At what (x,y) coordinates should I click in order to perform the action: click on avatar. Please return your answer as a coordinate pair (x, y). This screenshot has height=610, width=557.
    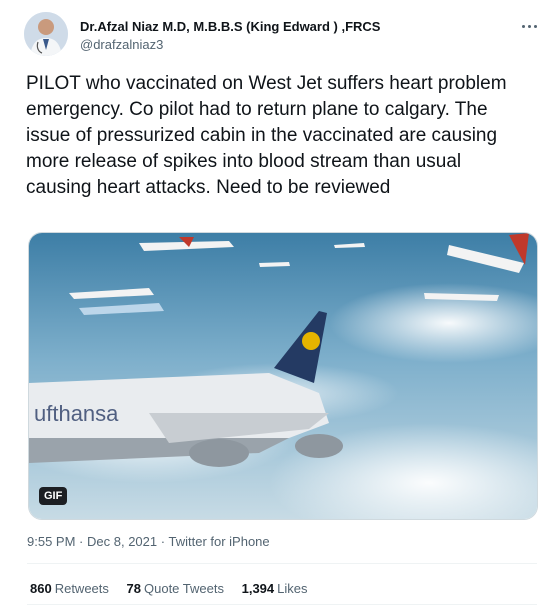
    Looking at the image, I should click on (46, 34).